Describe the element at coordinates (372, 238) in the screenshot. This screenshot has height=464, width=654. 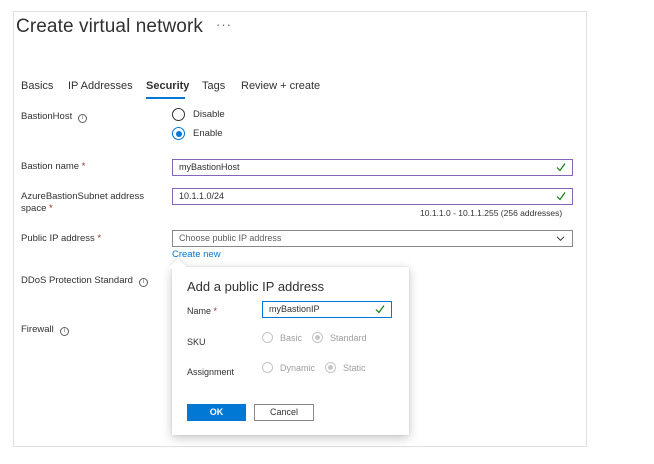
I see `public-ip-dropdown: Choose public IP address` at that location.